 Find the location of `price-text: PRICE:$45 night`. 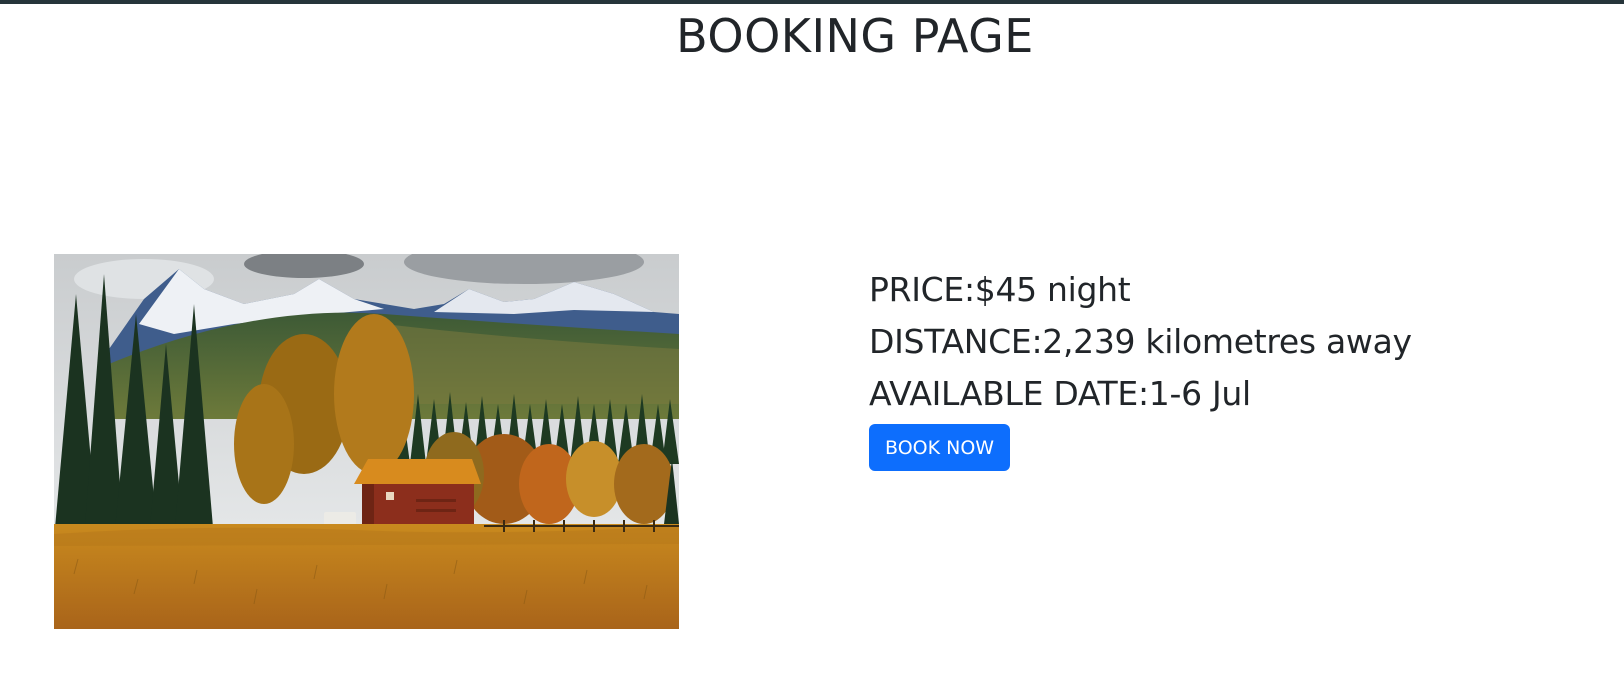

price-text: PRICE:$45 night is located at coordinates (1000, 289).